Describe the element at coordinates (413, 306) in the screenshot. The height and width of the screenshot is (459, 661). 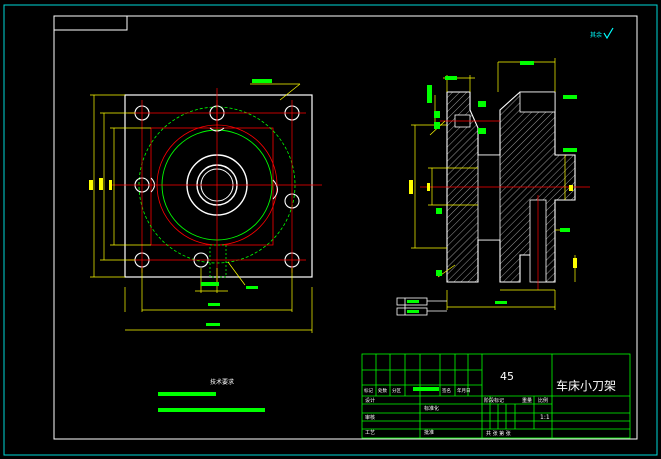
I see `tolerance-fill` at that location.